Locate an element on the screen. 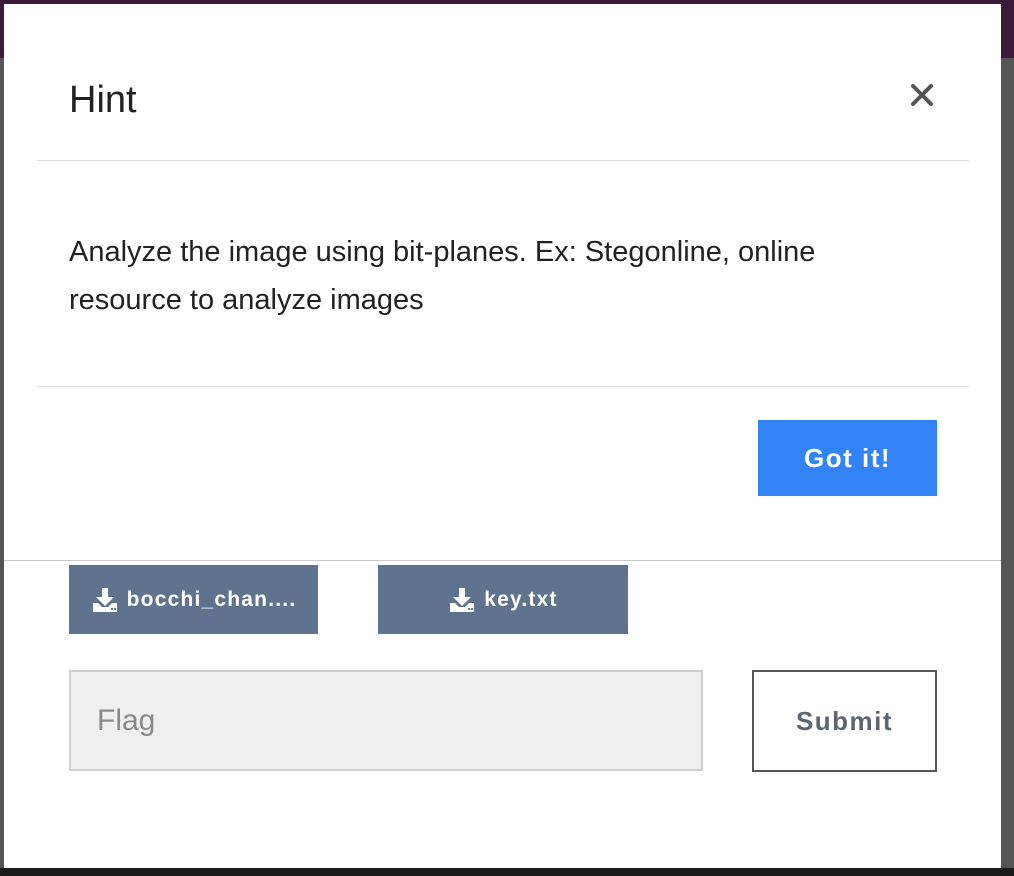  close-button is located at coordinates (922, 96).